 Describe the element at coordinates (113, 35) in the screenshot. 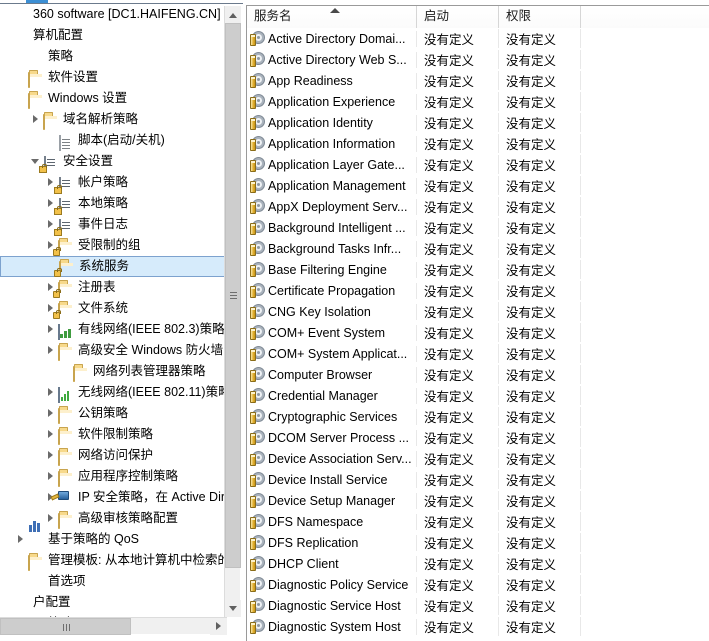

I see `tree-item: 算机配置` at that location.